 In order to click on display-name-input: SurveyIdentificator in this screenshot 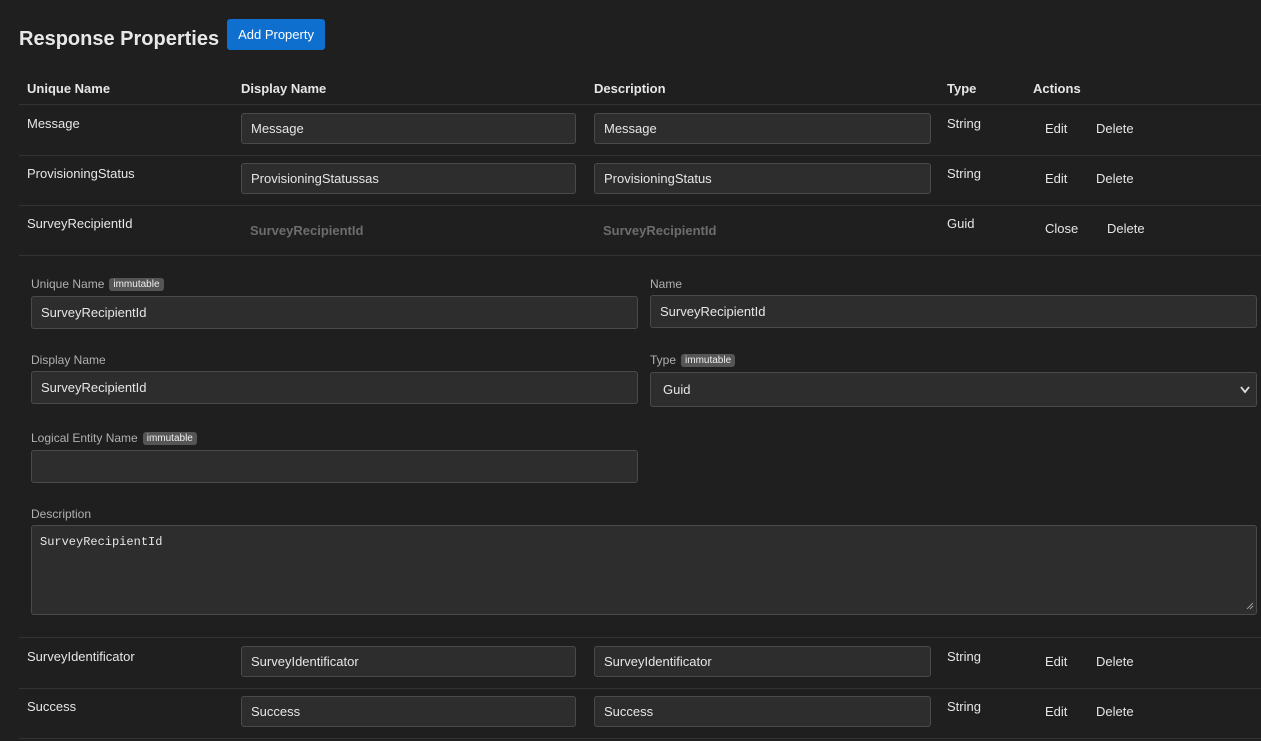, I will do `click(408, 661)`.